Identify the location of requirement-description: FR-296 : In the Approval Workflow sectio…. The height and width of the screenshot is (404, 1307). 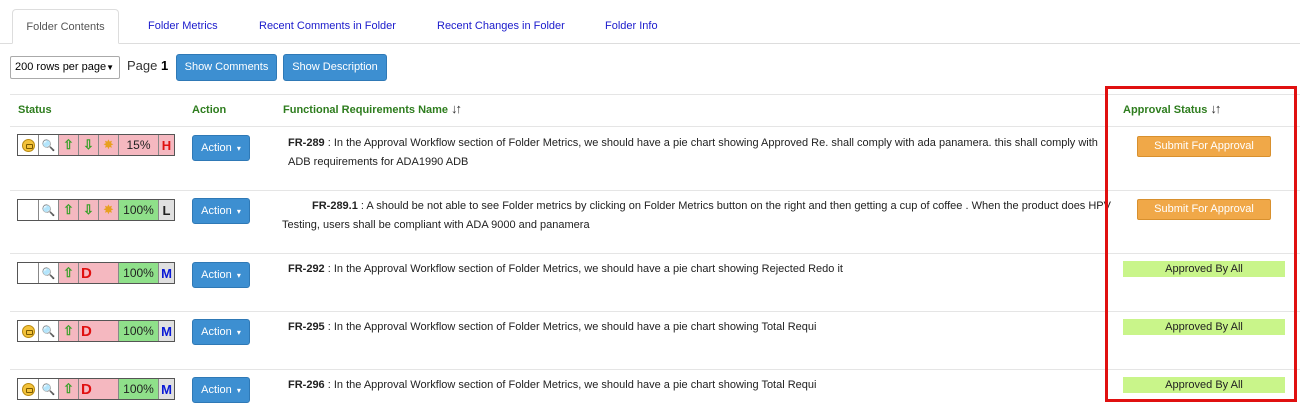
(697, 385).